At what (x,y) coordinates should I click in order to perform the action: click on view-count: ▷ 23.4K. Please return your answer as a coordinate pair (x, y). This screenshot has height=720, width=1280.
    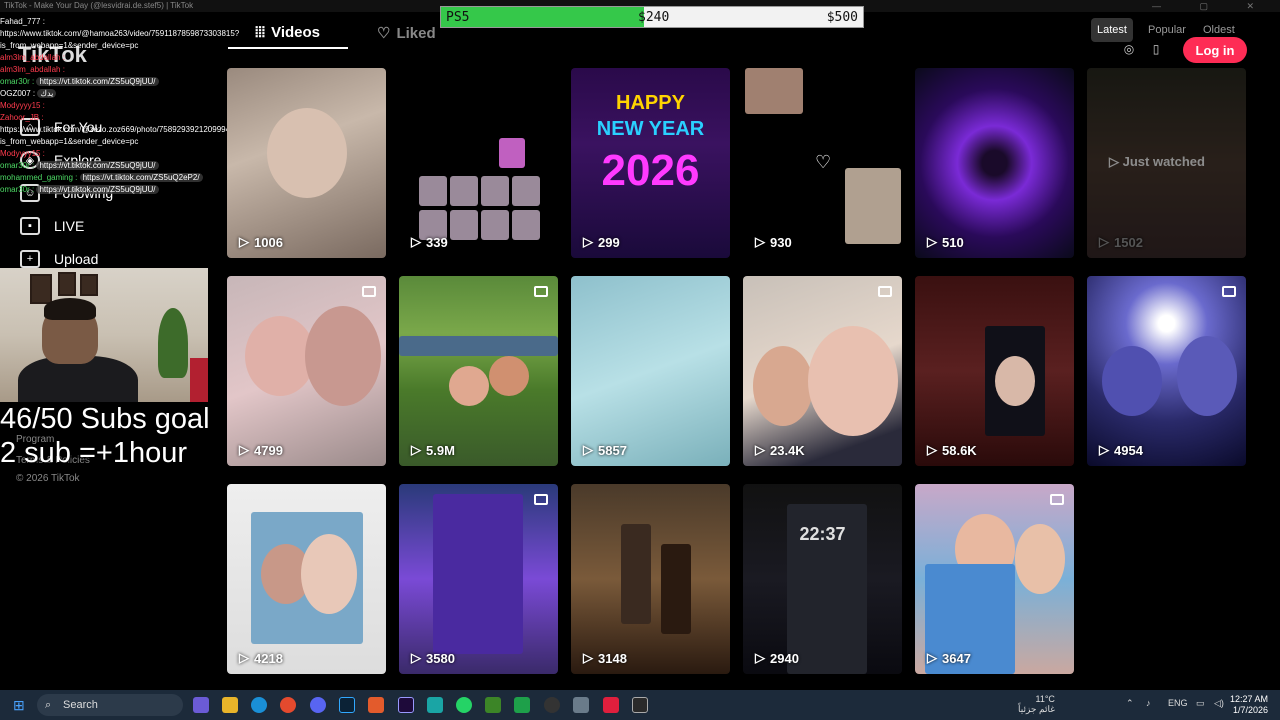
    Looking at the image, I should click on (780, 450).